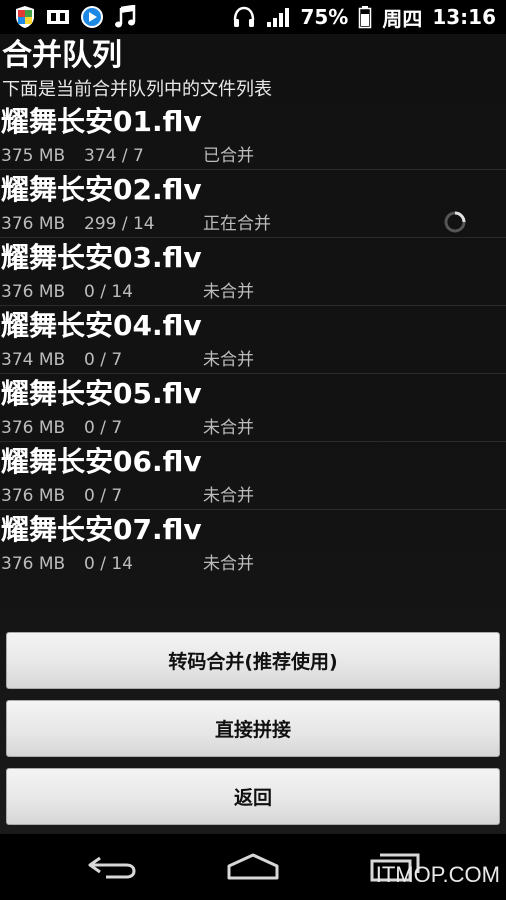  What do you see at coordinates (278, 17) in the screenshot?
I see `signal-icon` at bounding box center [278, 17].